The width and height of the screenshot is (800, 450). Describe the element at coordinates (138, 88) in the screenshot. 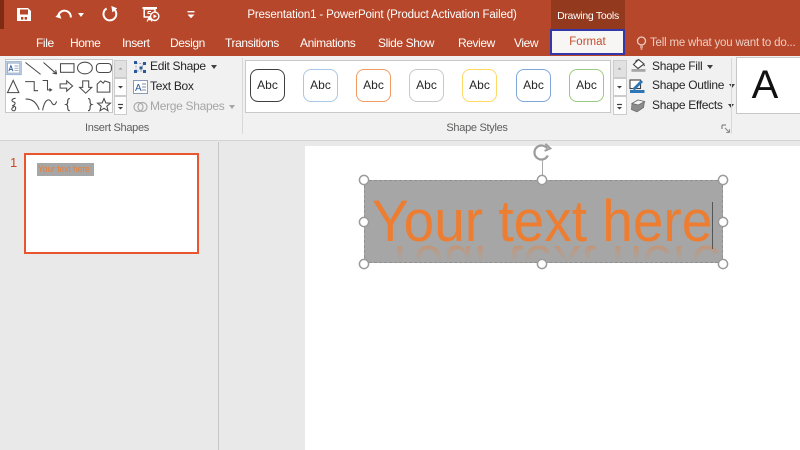

I see `svg-text: A` at that location.